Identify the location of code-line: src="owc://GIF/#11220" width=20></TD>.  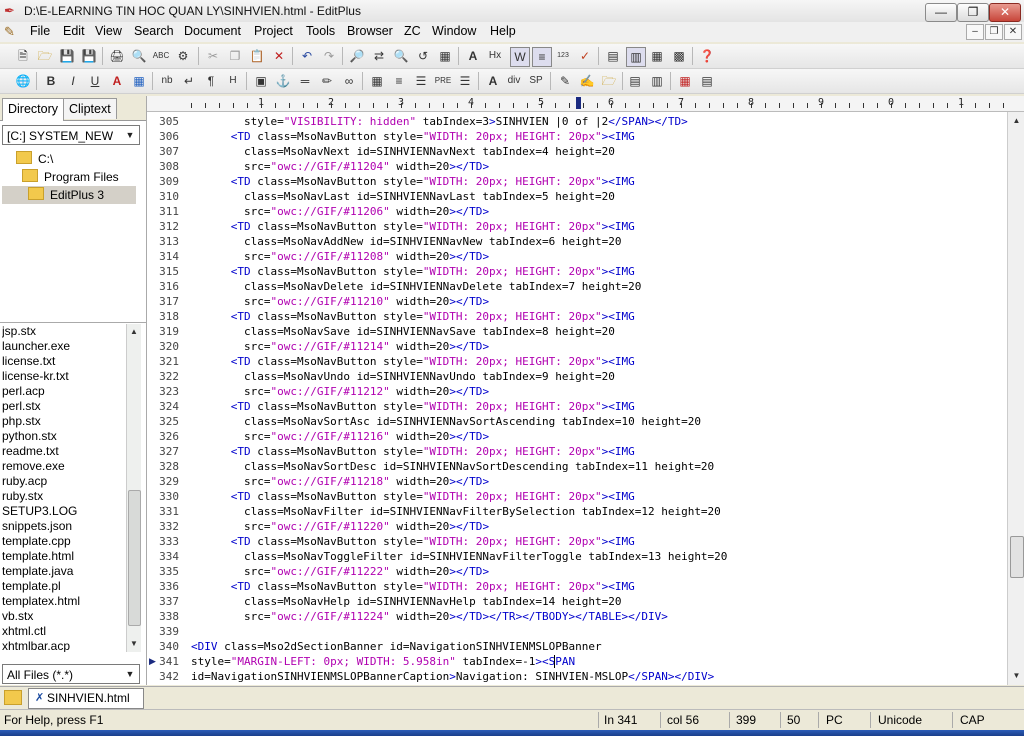
(340, 526).